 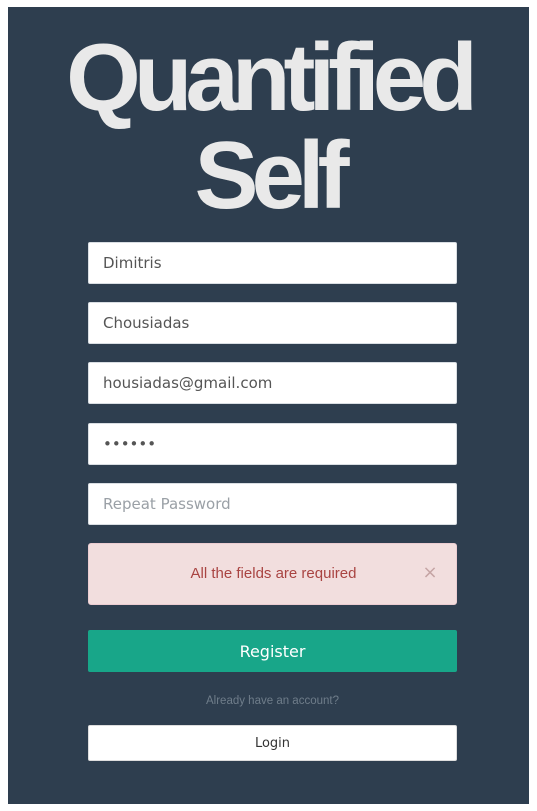 What do you see at coordinates (272, 651) in the screenshot?
I see `register-button: Register` at bounding box center [272, 651].